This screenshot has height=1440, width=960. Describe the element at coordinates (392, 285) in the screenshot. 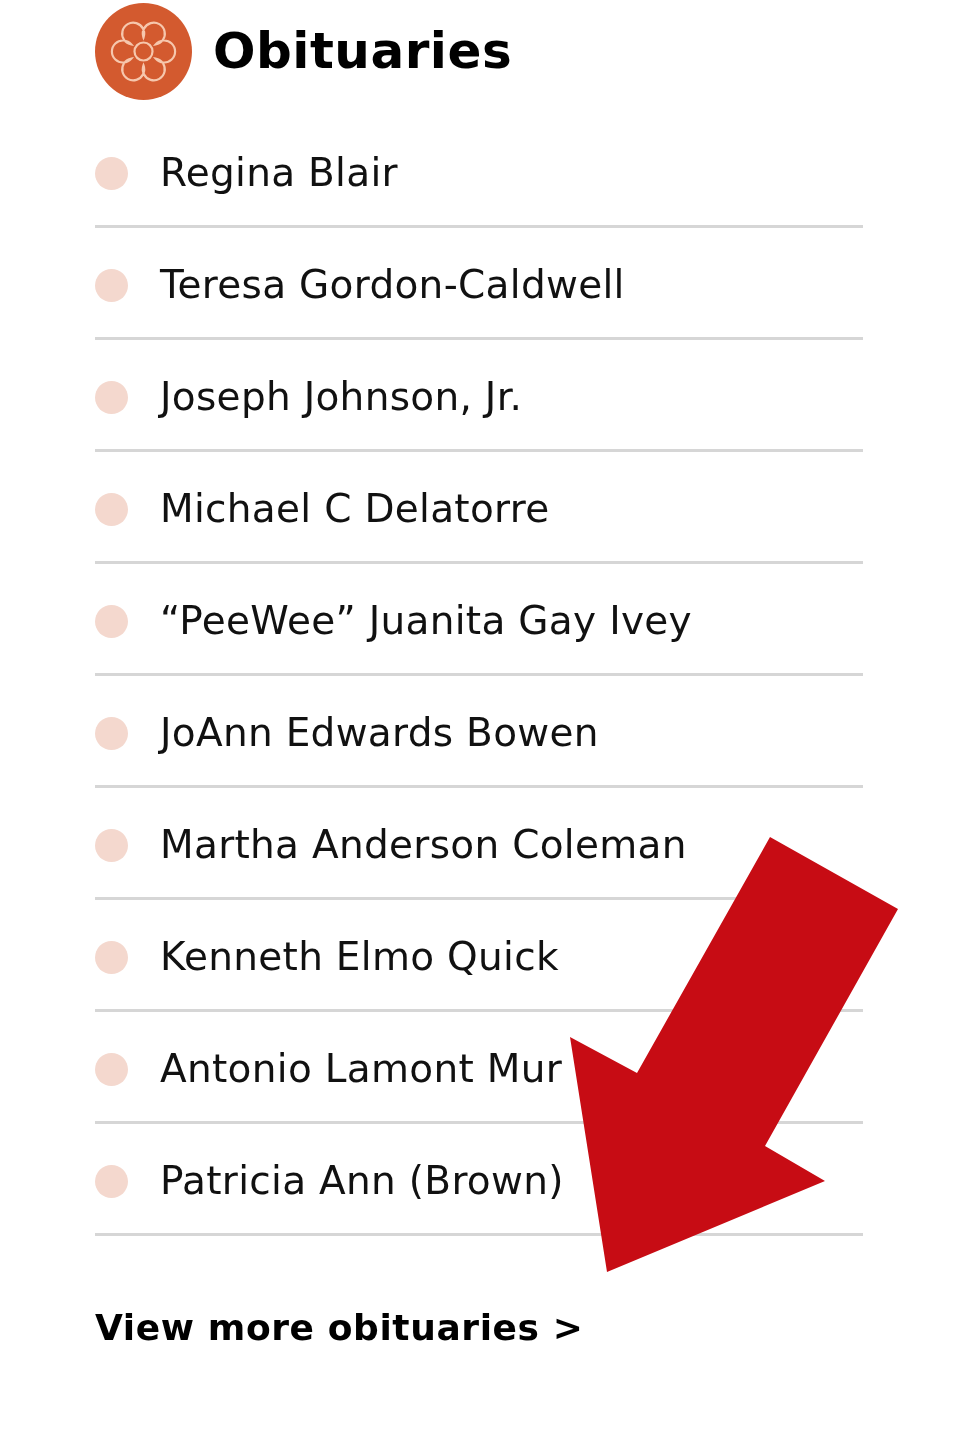

I see `obituary-link: Teresa Gordon-Caldwell` at that location.